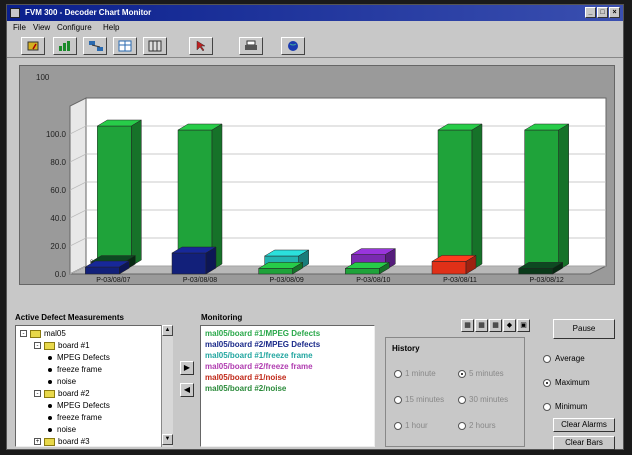  What do you see at coordinates (167, 386) in the screenshot?
I see `tree-scrollbar: ▲ ▼` at bounding box center [167, 386].